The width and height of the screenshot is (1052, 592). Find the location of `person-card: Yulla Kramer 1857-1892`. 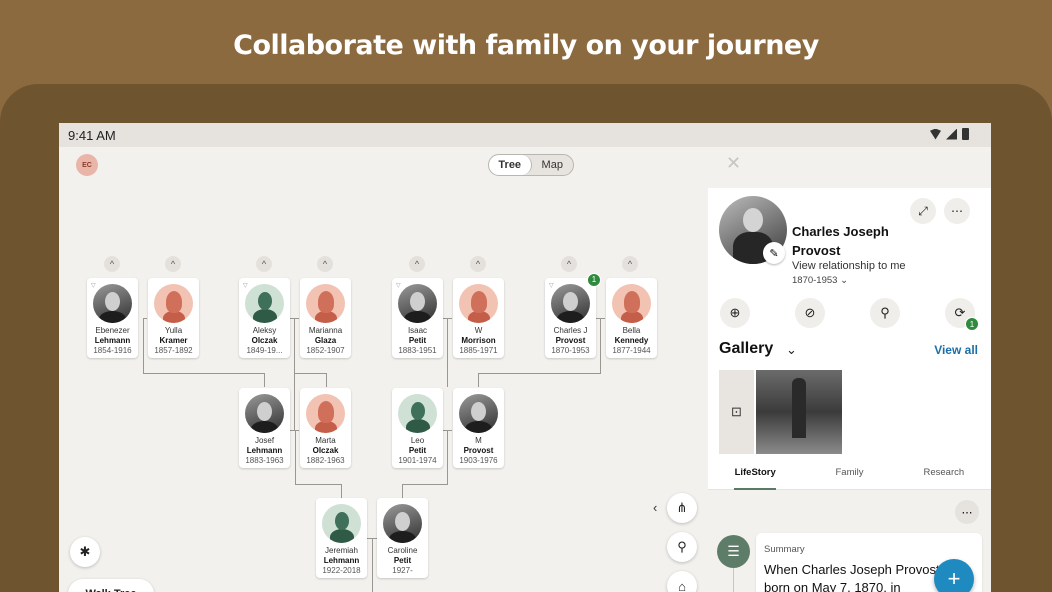

person-card: Yulla Kramer 1857-1892 is located at coordinates (173, 318).